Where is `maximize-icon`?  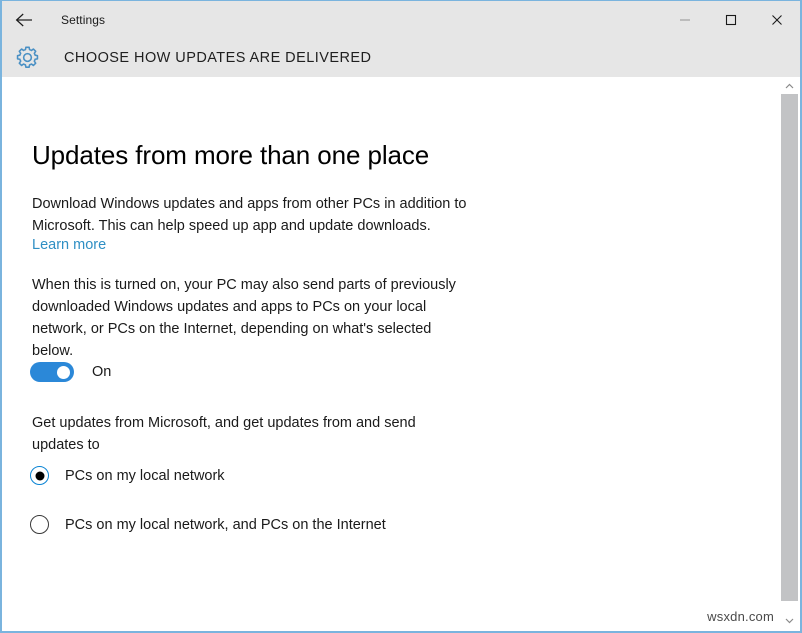 maximize-icon is located at coordinates (731, 19).